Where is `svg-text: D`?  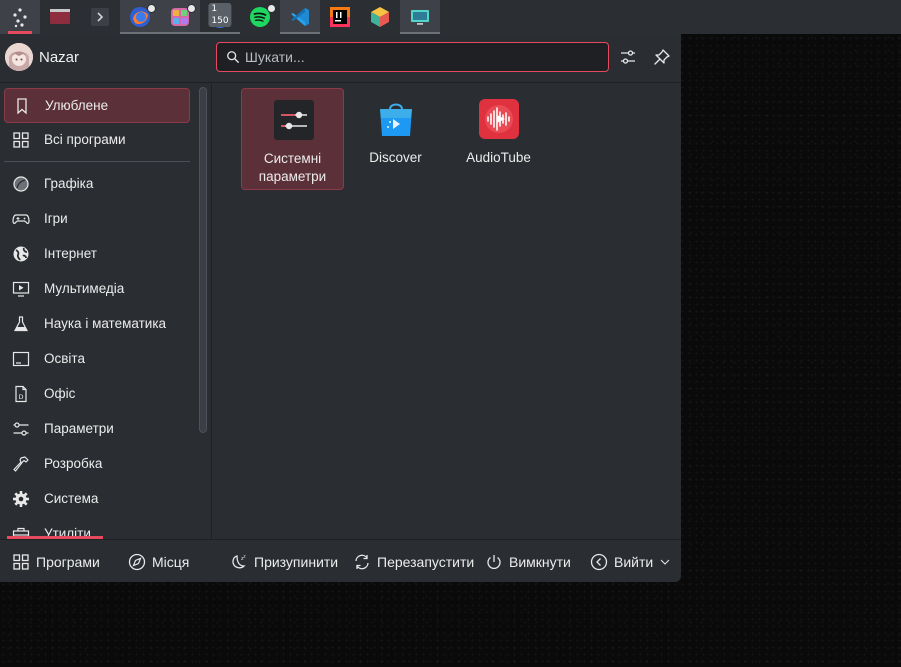 svg-text: D is located at coordinates (20, 397).